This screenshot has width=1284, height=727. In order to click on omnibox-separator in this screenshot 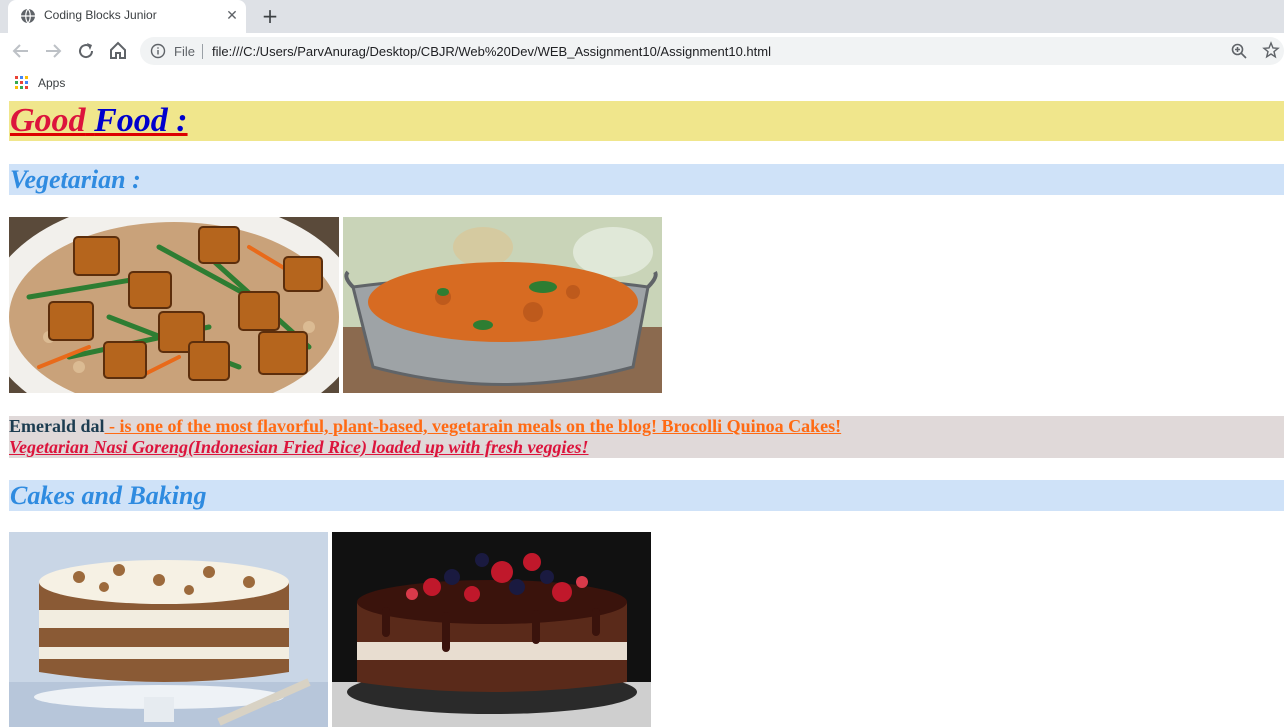, I will do `click(202, 51)`.